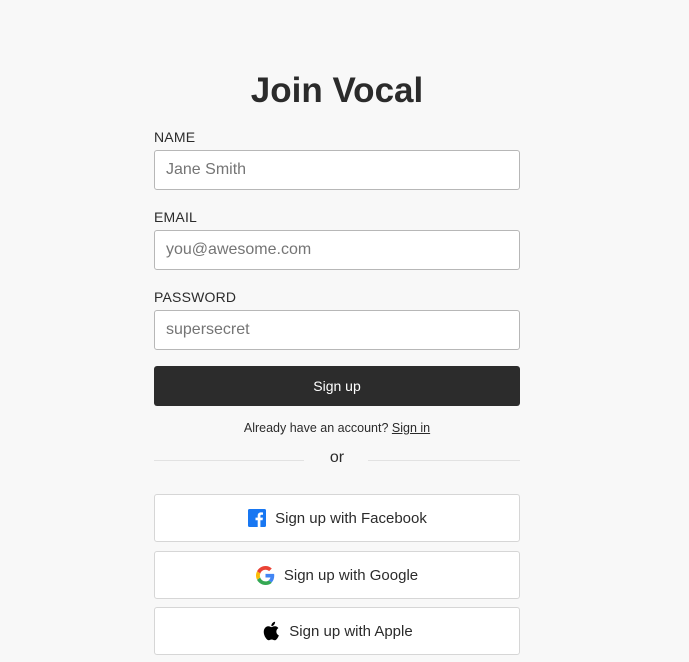 The width and height of the screenshot is (689, 662). What do you see at coordinates (195, 297) in the screenshot?
I see `password-label: PASSWORD` at bounding box center [195, 297].